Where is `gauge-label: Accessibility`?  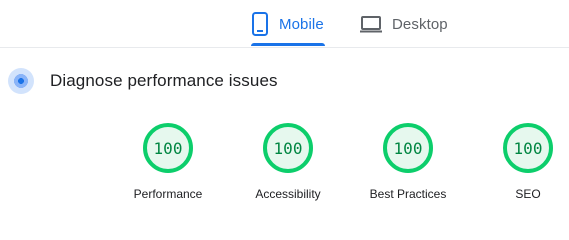
gauge-label: Accessibility is located at coordinates (288, 194).